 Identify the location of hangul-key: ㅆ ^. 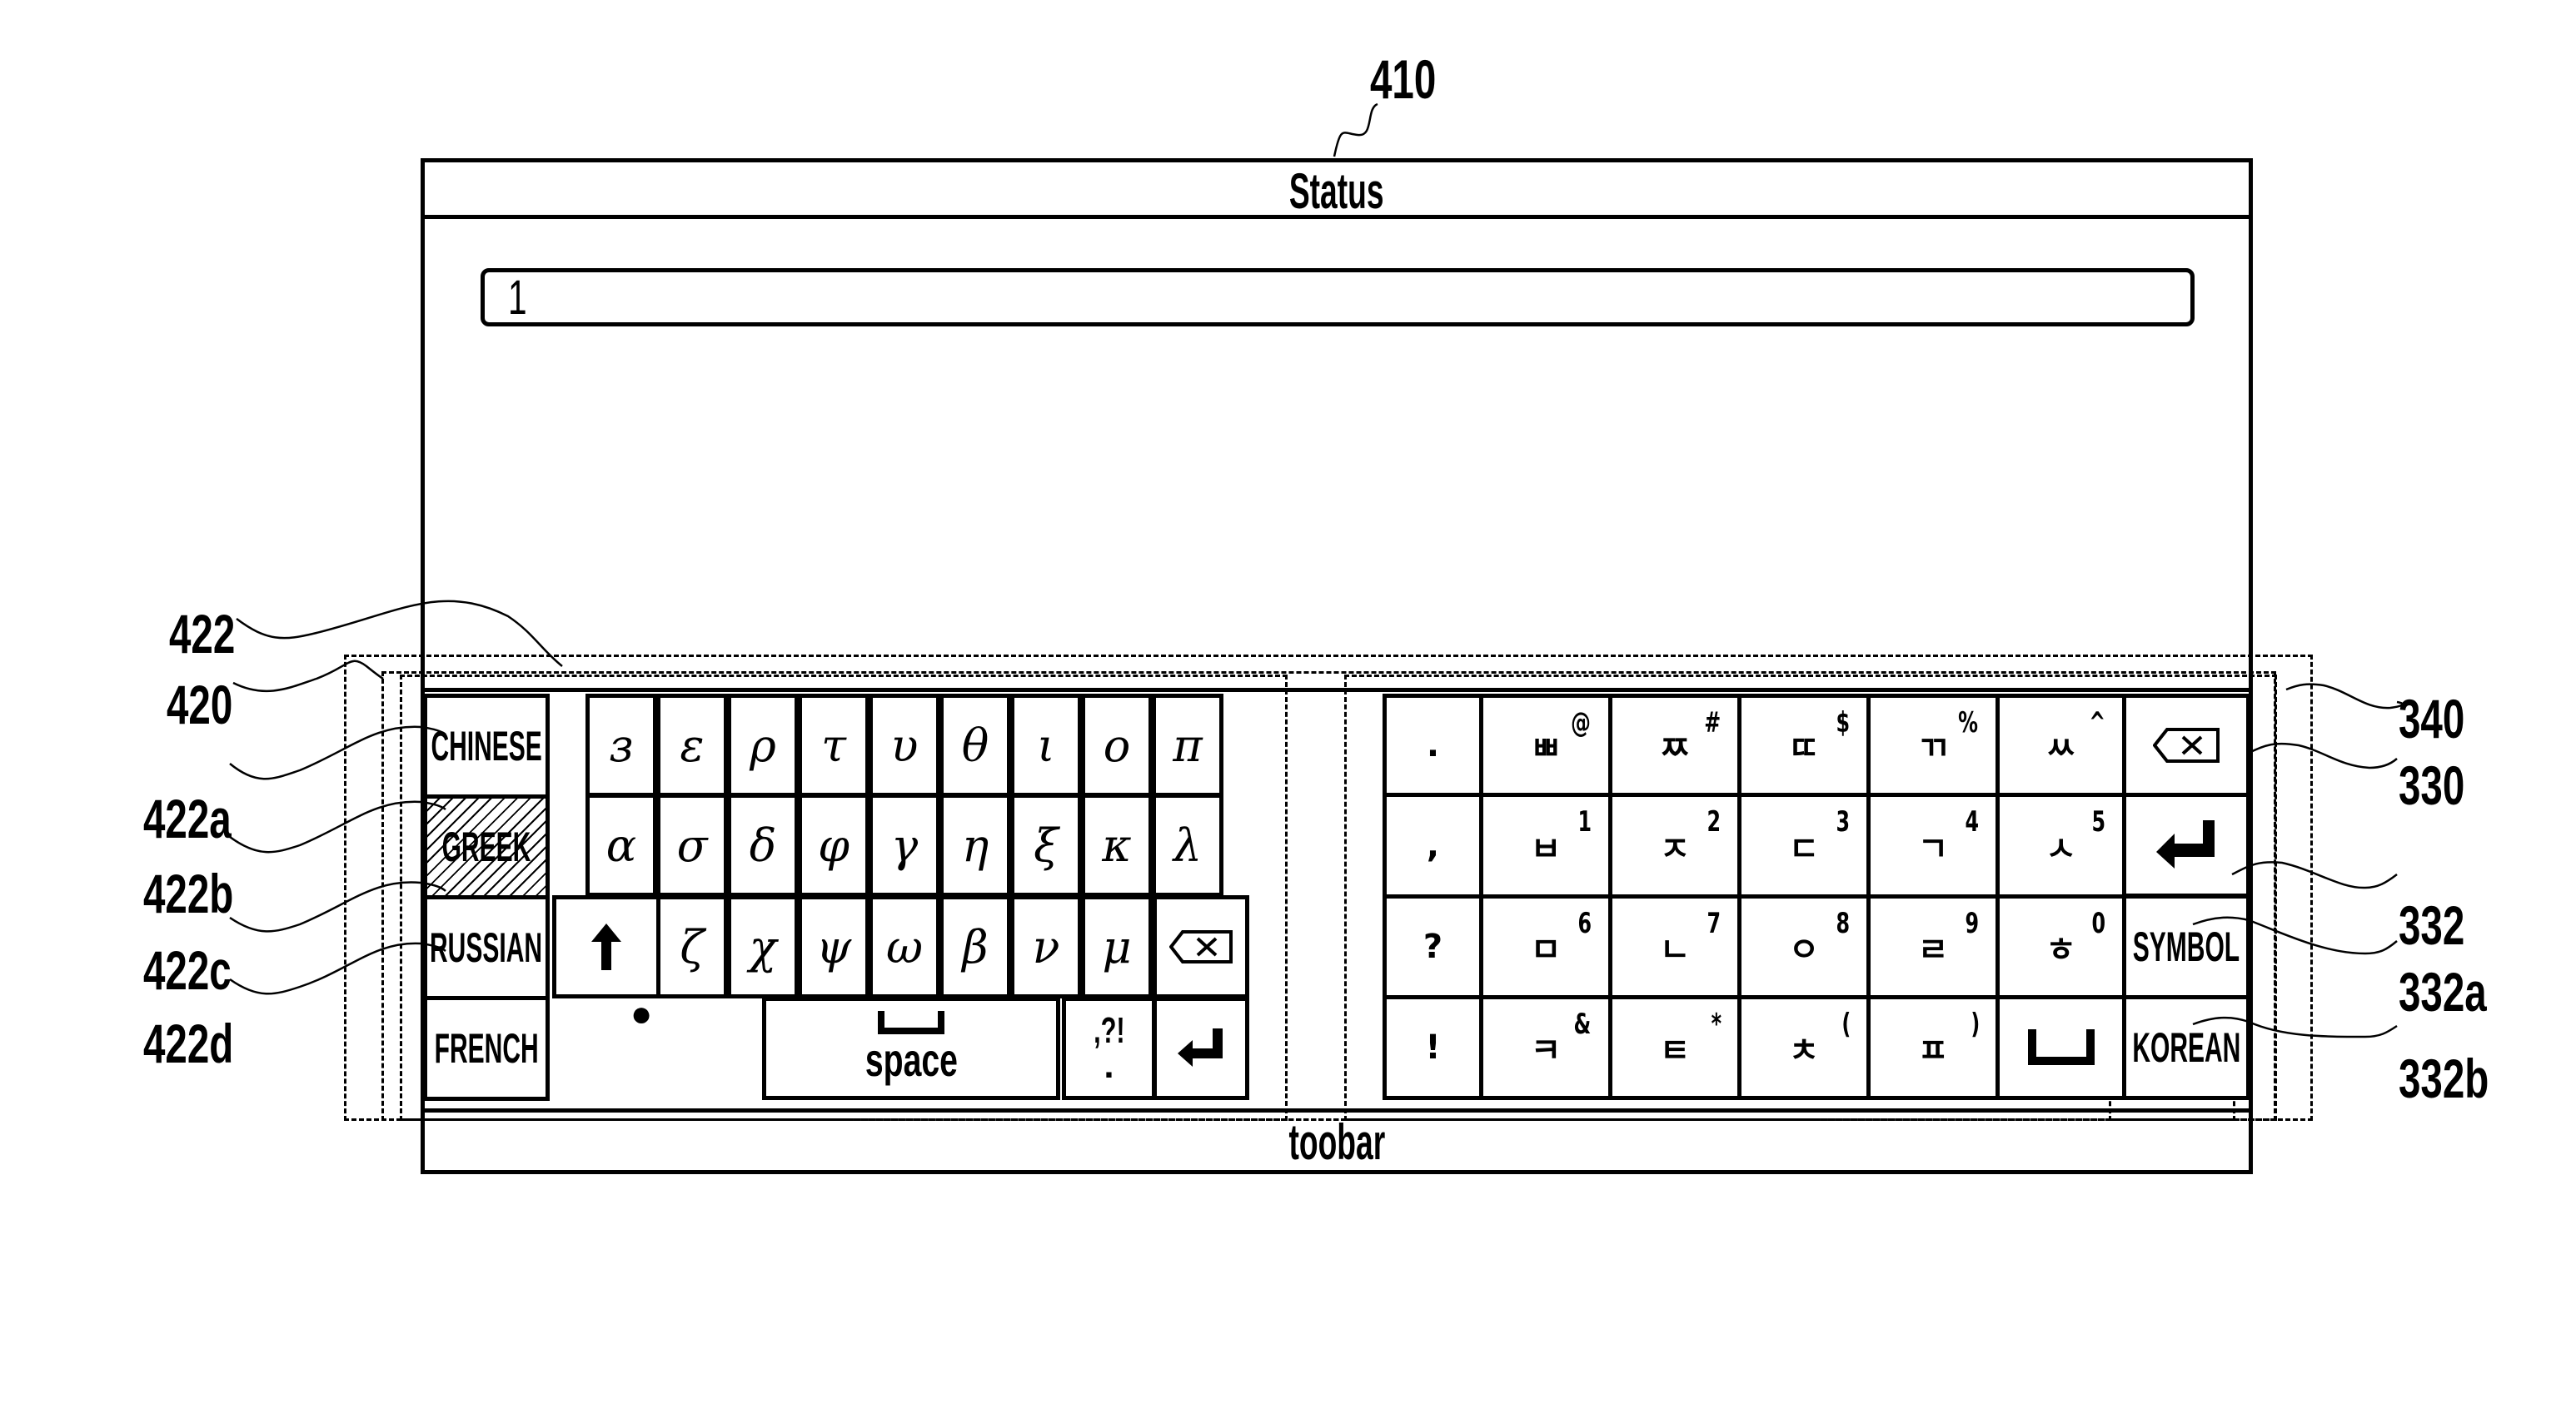
(2061, 745).